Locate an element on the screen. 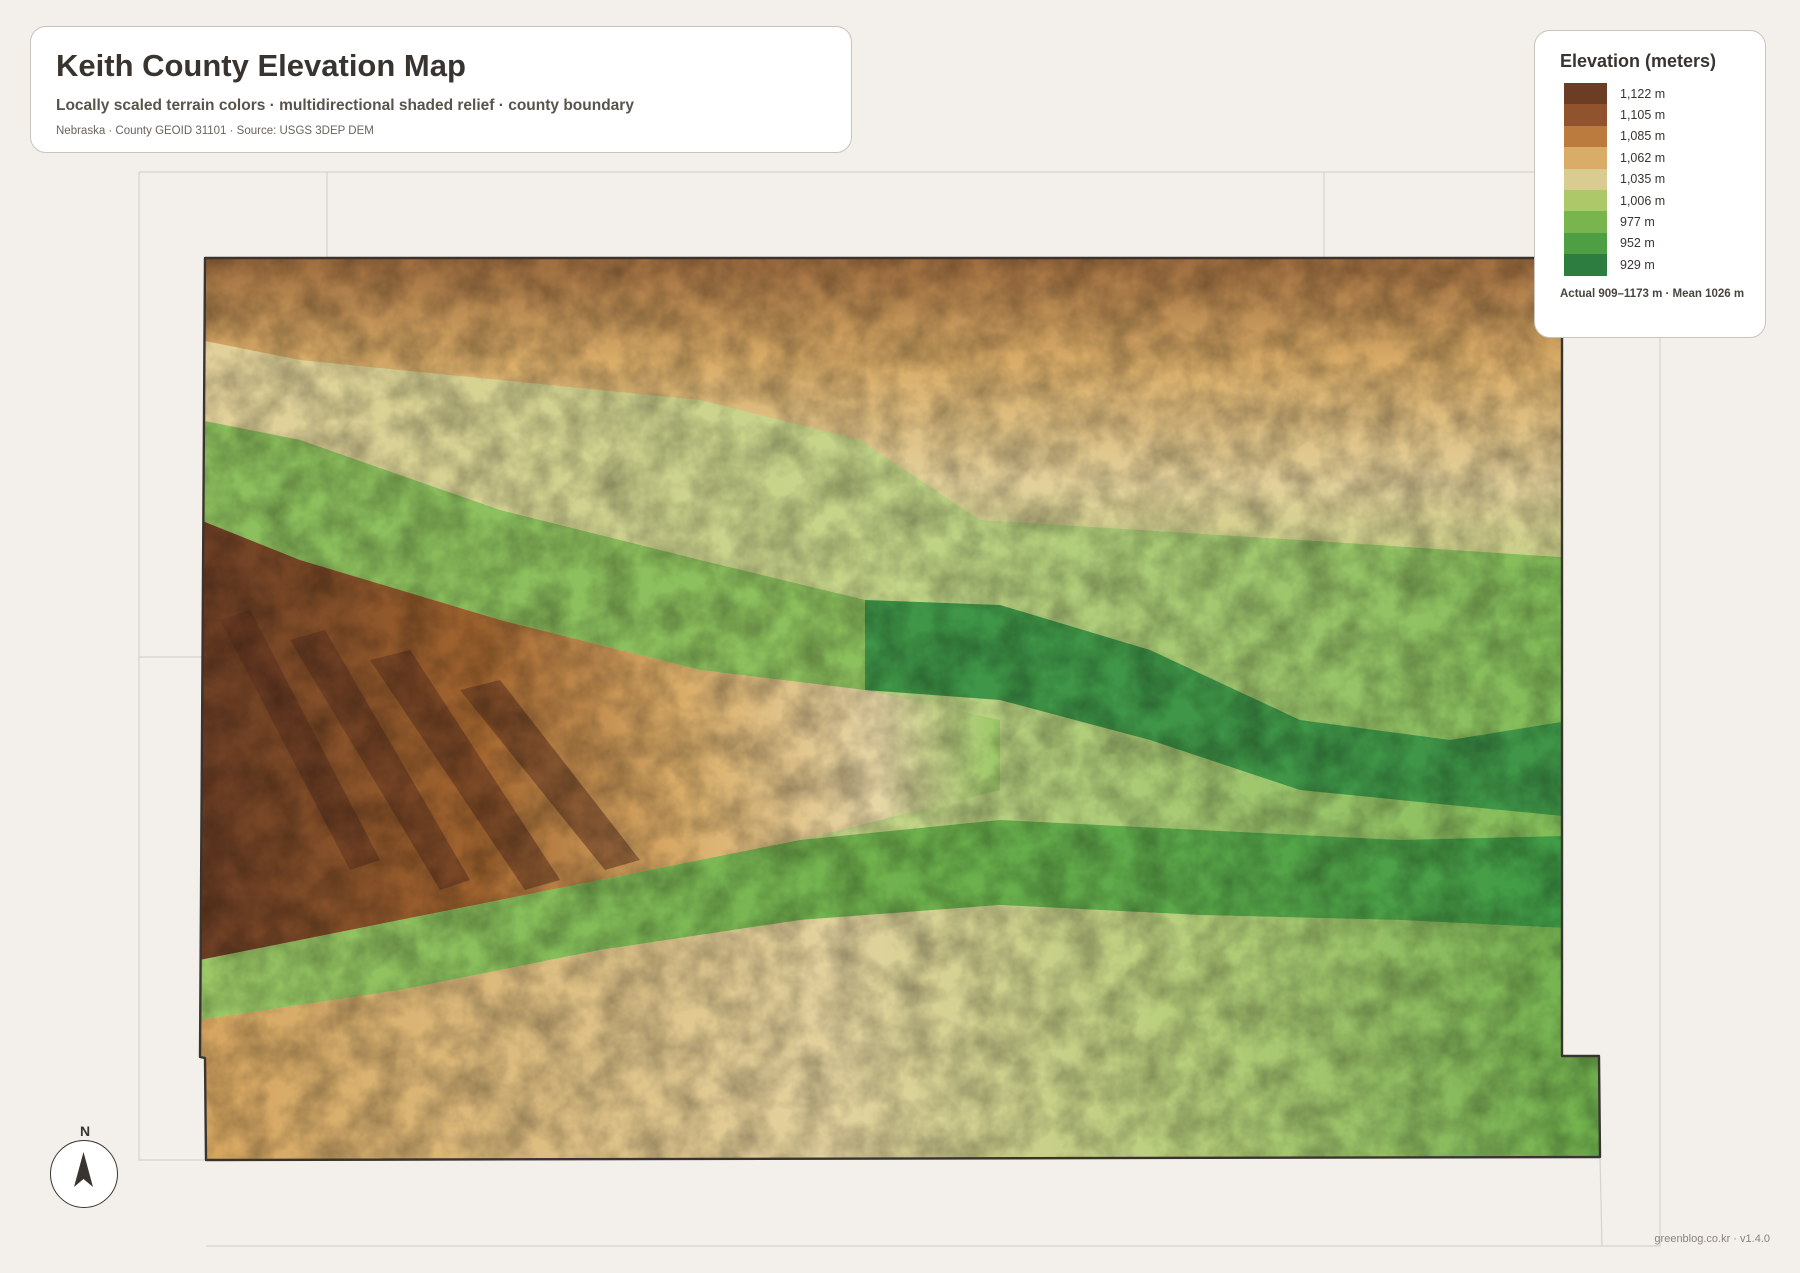  north-arrow-icon is located at coordinates (83, 1169).